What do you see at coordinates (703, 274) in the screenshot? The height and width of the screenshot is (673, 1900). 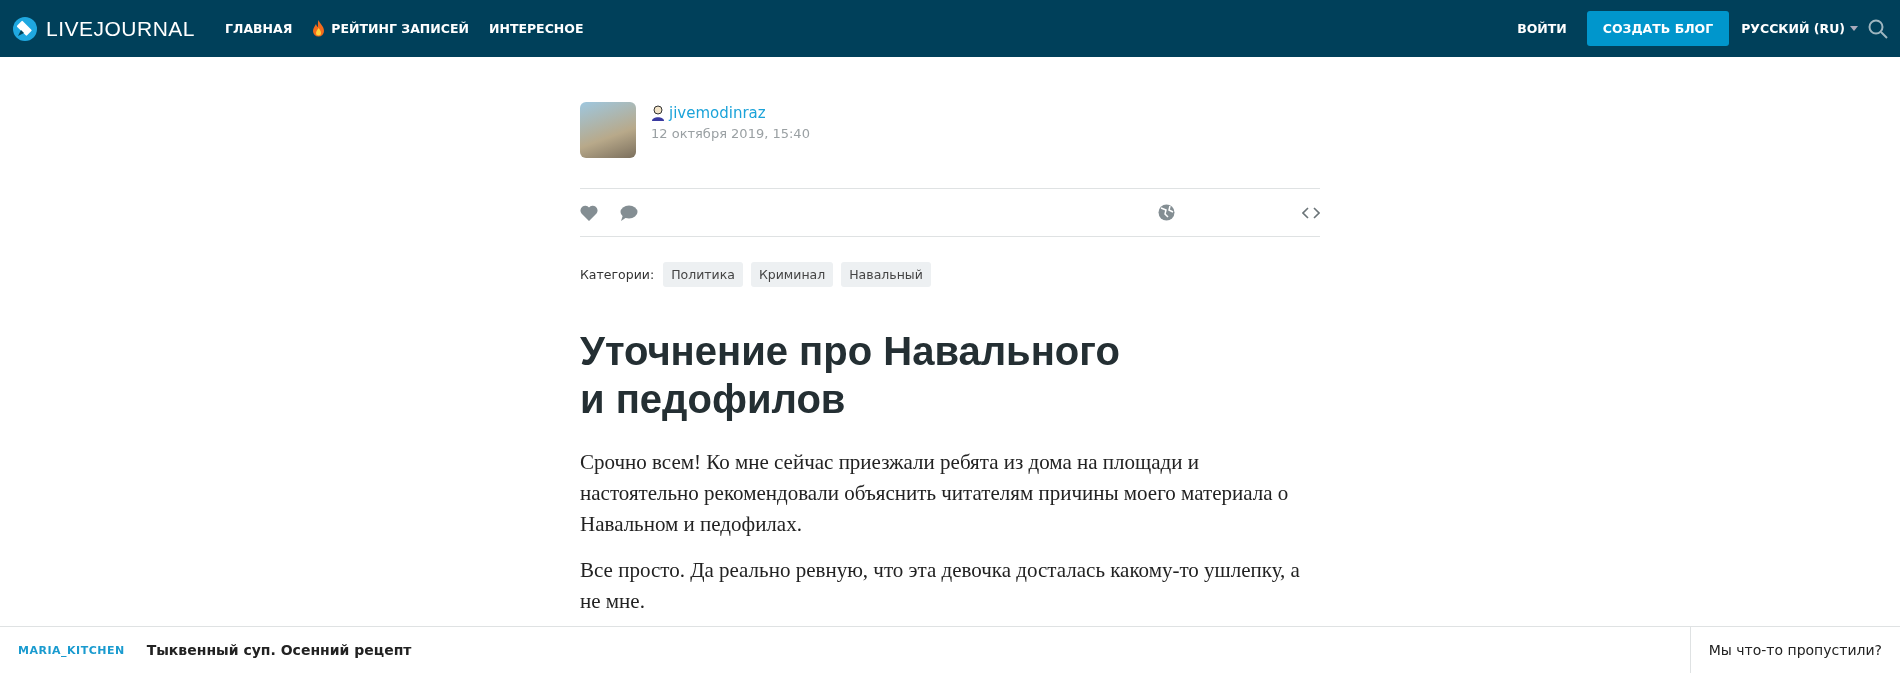 I see `category-tag: Политика` at bounding box center [703, 274].